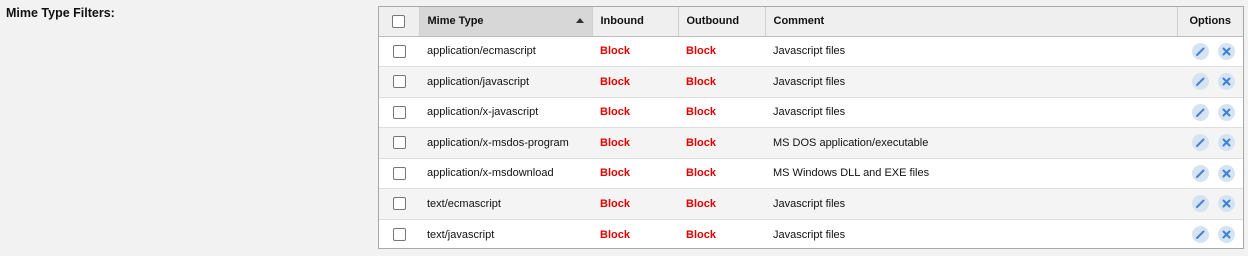 This screenshot has width=1248, height=256. What do you see at coordinates (579, 21) in the screenshot?
I see `sort-ascending-icon` at bounding box center [579, 21].